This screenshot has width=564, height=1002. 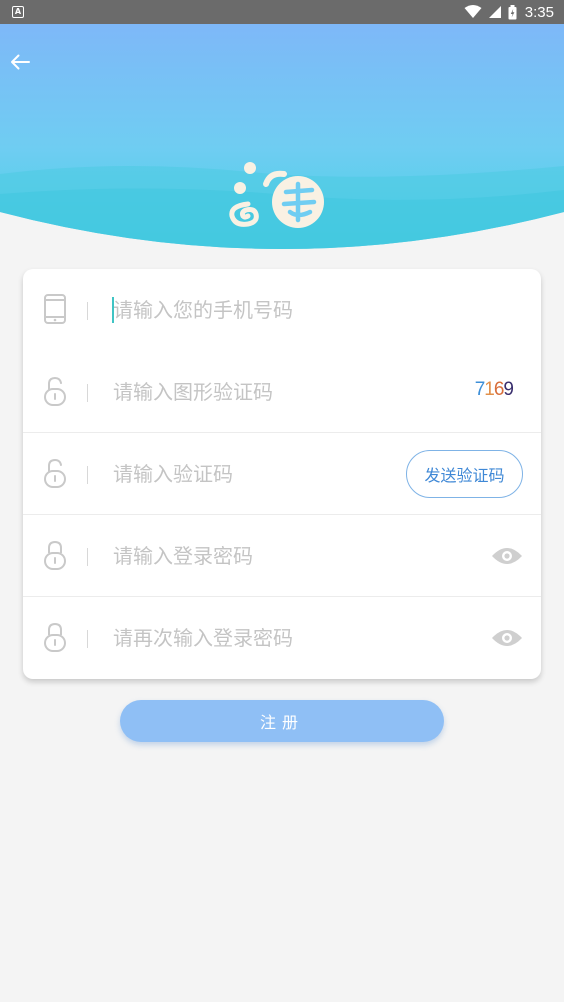 I want to click on captcha-image: 7169, so click(x=494, y=390).